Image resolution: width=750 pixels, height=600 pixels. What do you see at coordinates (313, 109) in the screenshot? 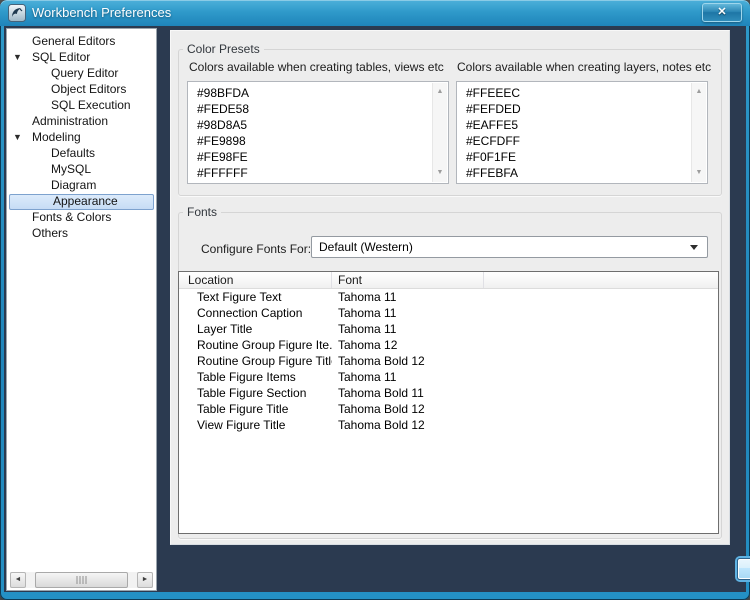
I see `color-value: #FEDE58` at bounding box center [313, 109].